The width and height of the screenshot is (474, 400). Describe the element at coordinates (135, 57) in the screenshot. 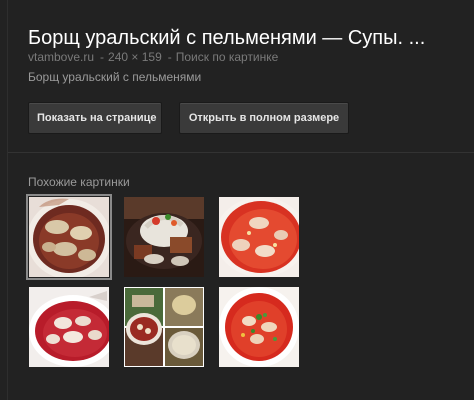

I see `result-size: 240 × 159` at that location.